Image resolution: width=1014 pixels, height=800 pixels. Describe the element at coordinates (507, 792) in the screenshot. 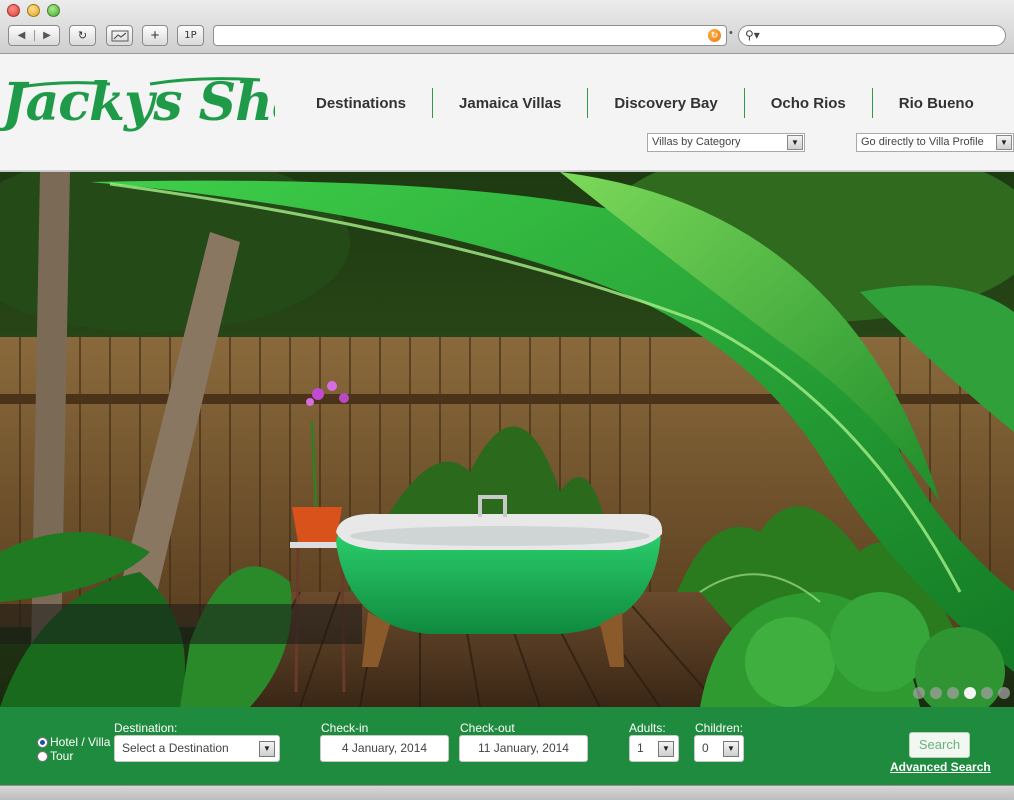

I see `browser-status-bar` at that location.